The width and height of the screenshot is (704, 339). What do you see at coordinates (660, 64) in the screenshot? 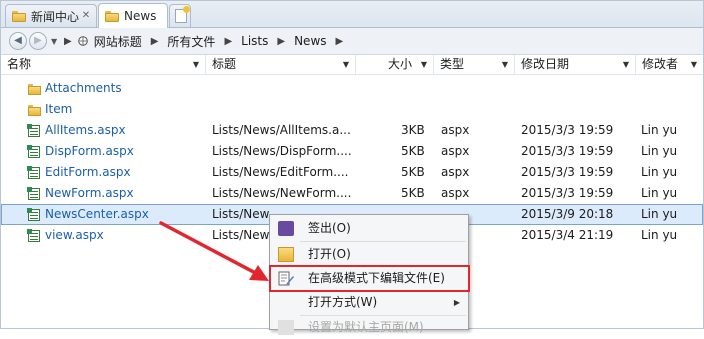
I see `column-label: 修改者` at bounding box center [660, 64].